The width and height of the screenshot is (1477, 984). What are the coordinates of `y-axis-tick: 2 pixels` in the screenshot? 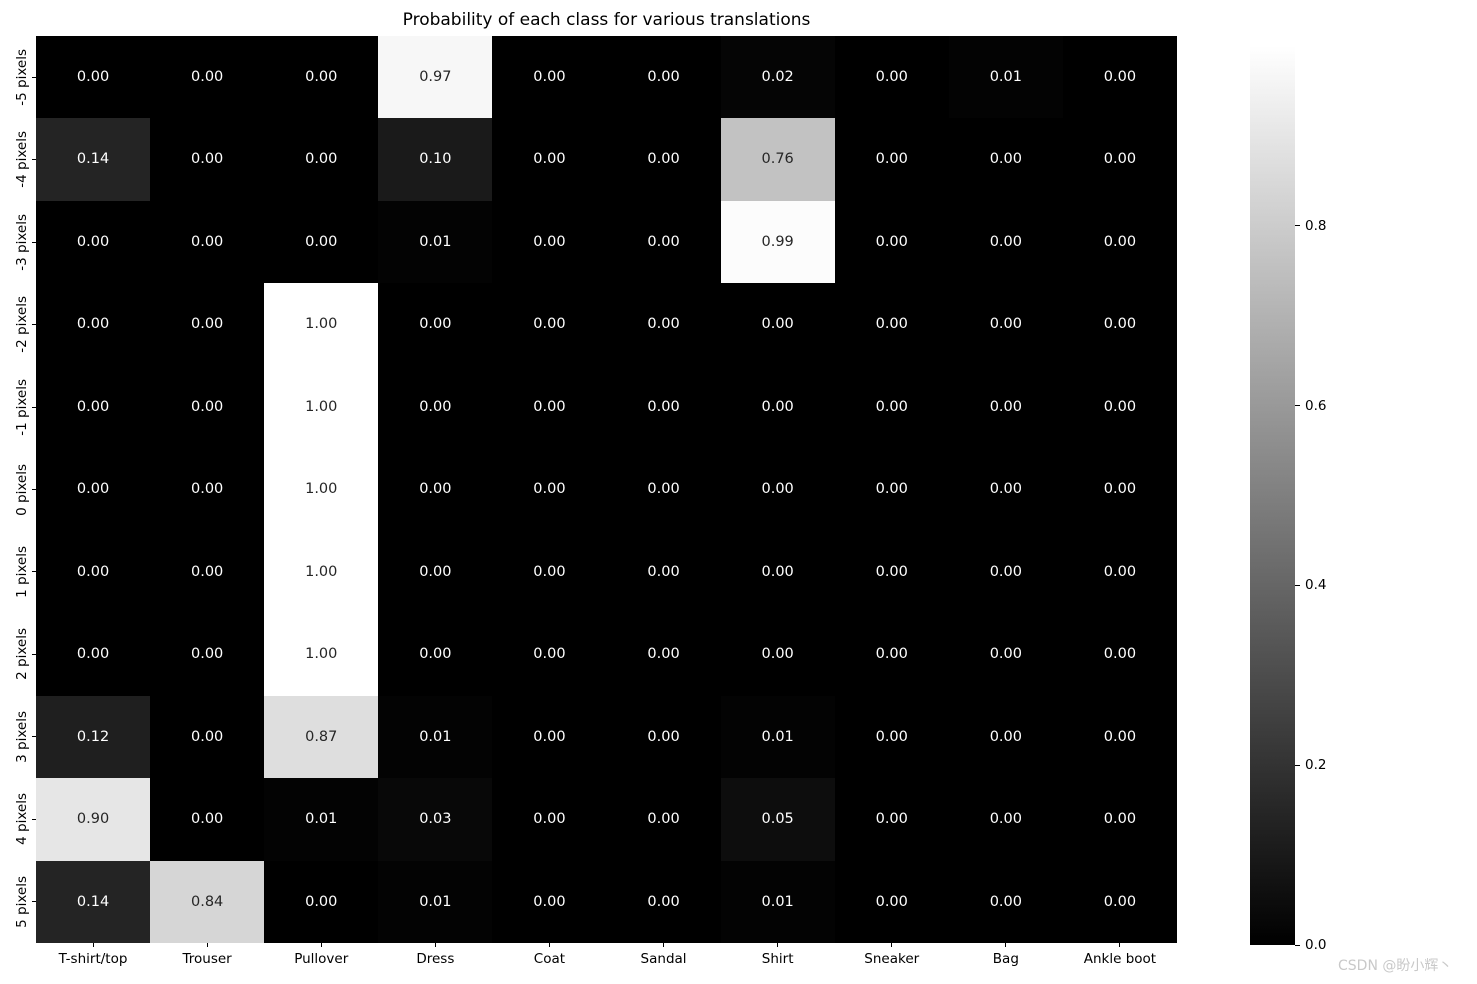 It's located at (18, 654).